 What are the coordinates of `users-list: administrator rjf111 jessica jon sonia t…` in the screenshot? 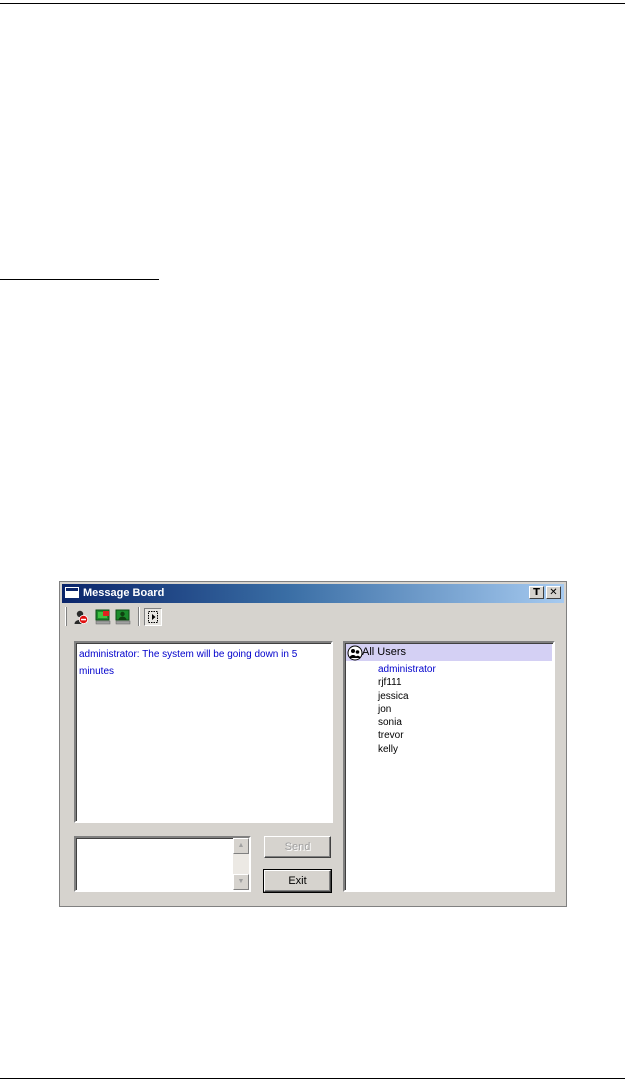 It's located at (407, 709).